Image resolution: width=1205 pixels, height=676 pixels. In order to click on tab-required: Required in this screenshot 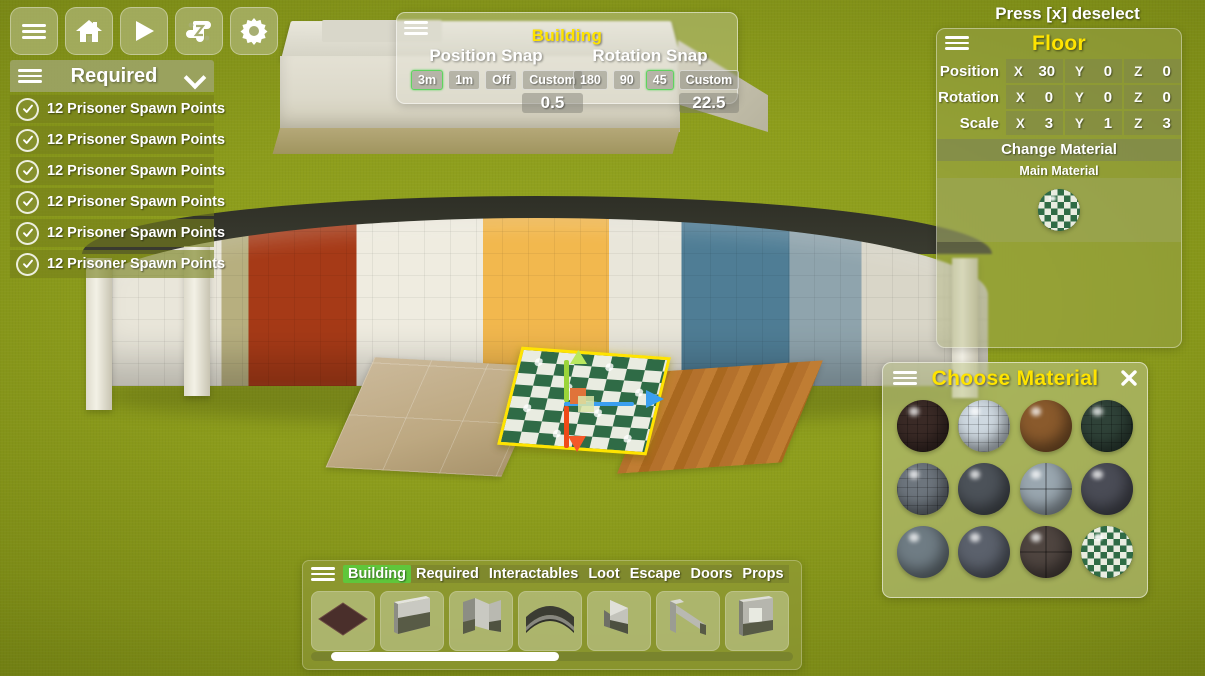, I will do `click(447, 574)`.